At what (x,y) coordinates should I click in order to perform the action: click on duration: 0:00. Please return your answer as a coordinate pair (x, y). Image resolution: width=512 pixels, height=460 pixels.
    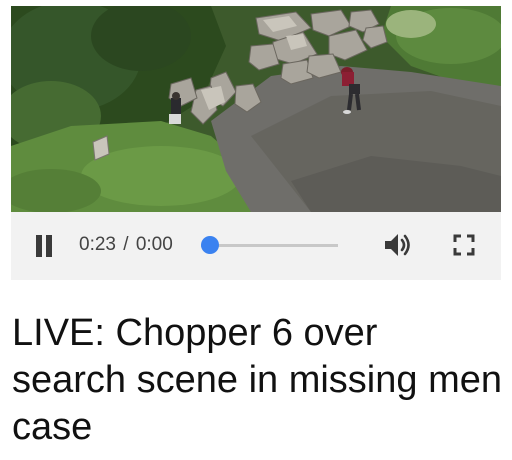
    Looking at the image, I should click on (154, 244).